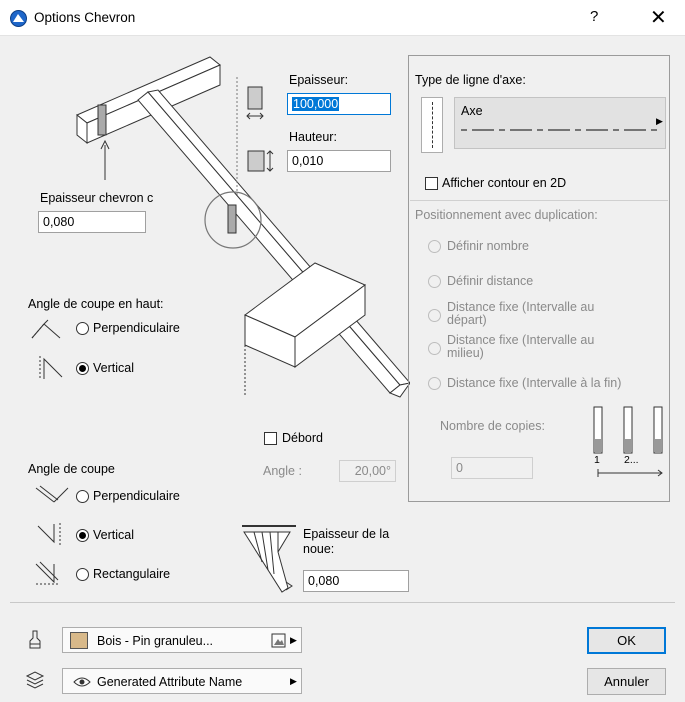  I want to click on perpendicular-top-icon, so click(46, 329).